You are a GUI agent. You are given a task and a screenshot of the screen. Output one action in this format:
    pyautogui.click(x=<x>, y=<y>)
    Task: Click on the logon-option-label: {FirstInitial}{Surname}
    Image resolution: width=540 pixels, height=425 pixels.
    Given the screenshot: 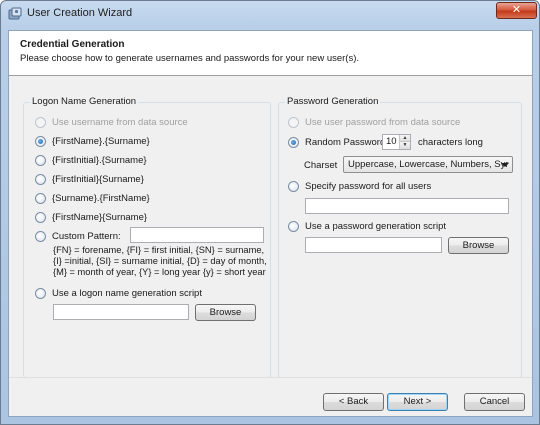 What is the action you would take?
    pyautogui.click(x=98, y=179)
    